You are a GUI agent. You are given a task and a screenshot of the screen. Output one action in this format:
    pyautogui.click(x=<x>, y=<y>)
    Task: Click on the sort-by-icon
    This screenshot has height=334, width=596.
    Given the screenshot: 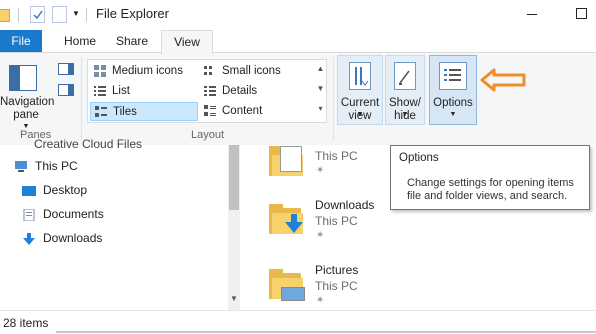 What is the action you would take?
    pyautogui.click(x=360, y=76)
    